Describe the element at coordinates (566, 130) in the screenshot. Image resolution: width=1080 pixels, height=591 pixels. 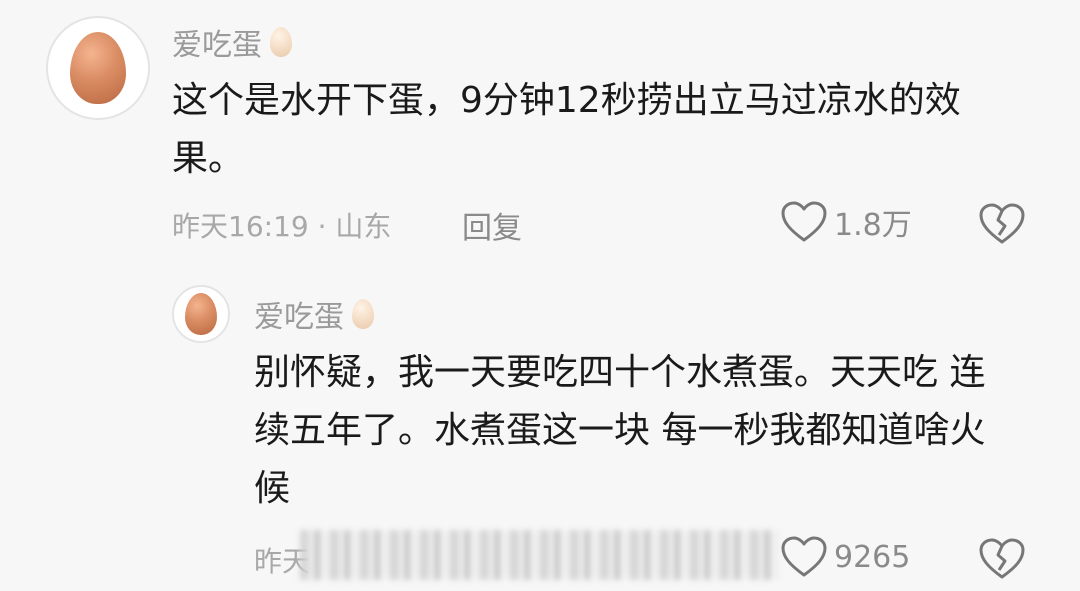
I see `comment-text: 这个是水开下蛋，9分钟12秒捞出立马过凉水的效 果。` at that location.